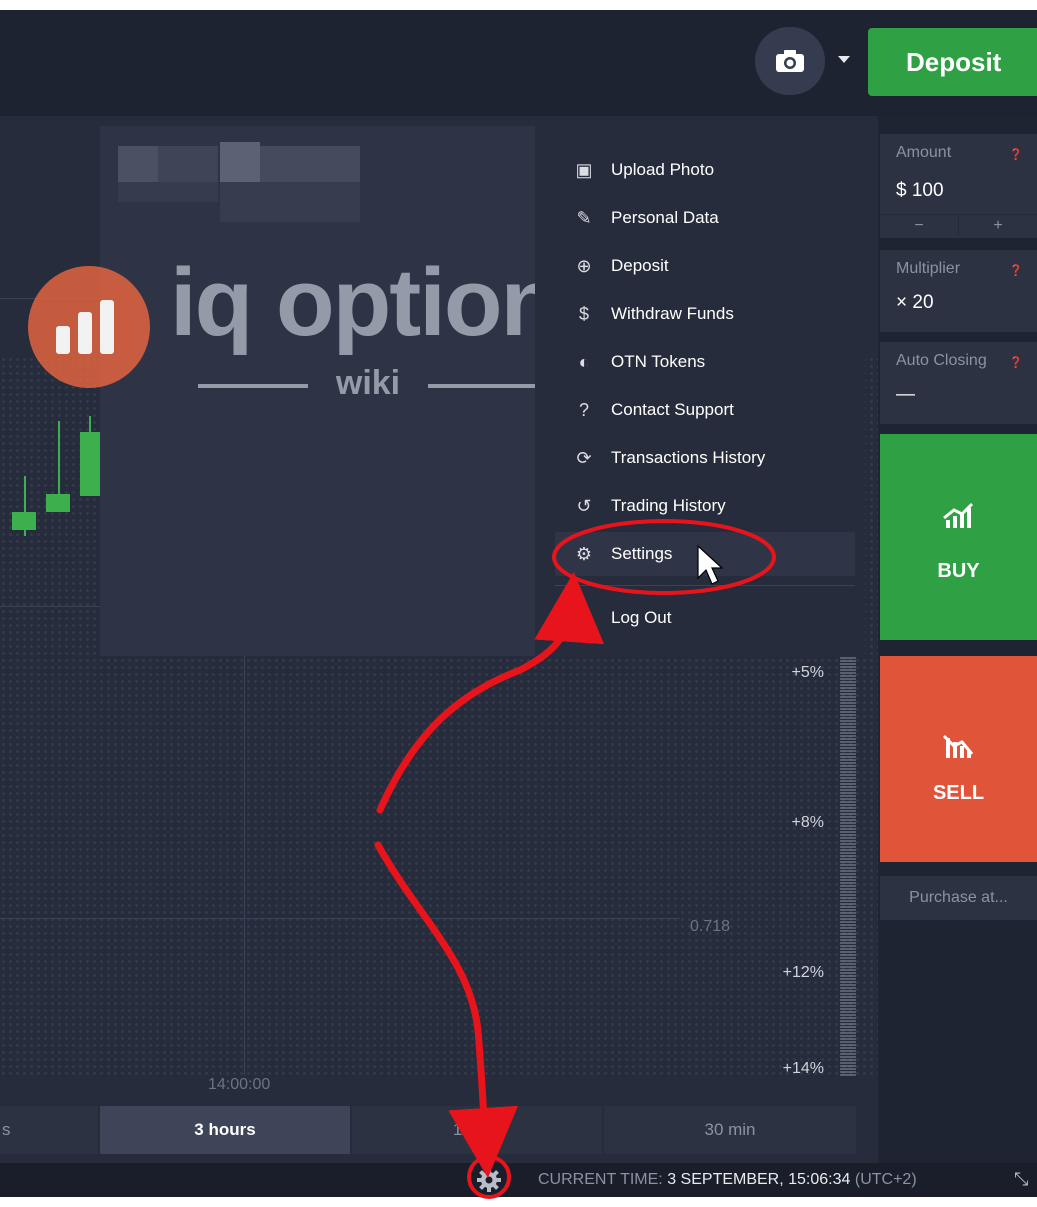  I want to click on menu-item-trading-history: ↺ Trading History, so click(705, 506).